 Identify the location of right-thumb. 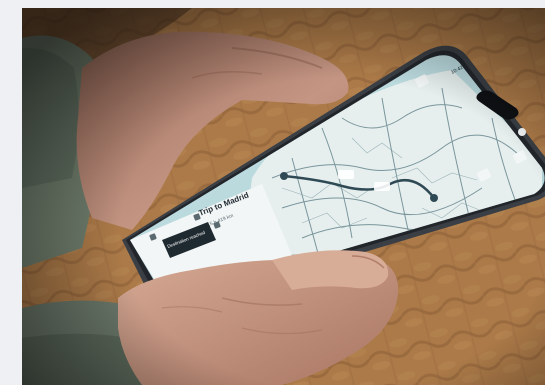
(330, 270).